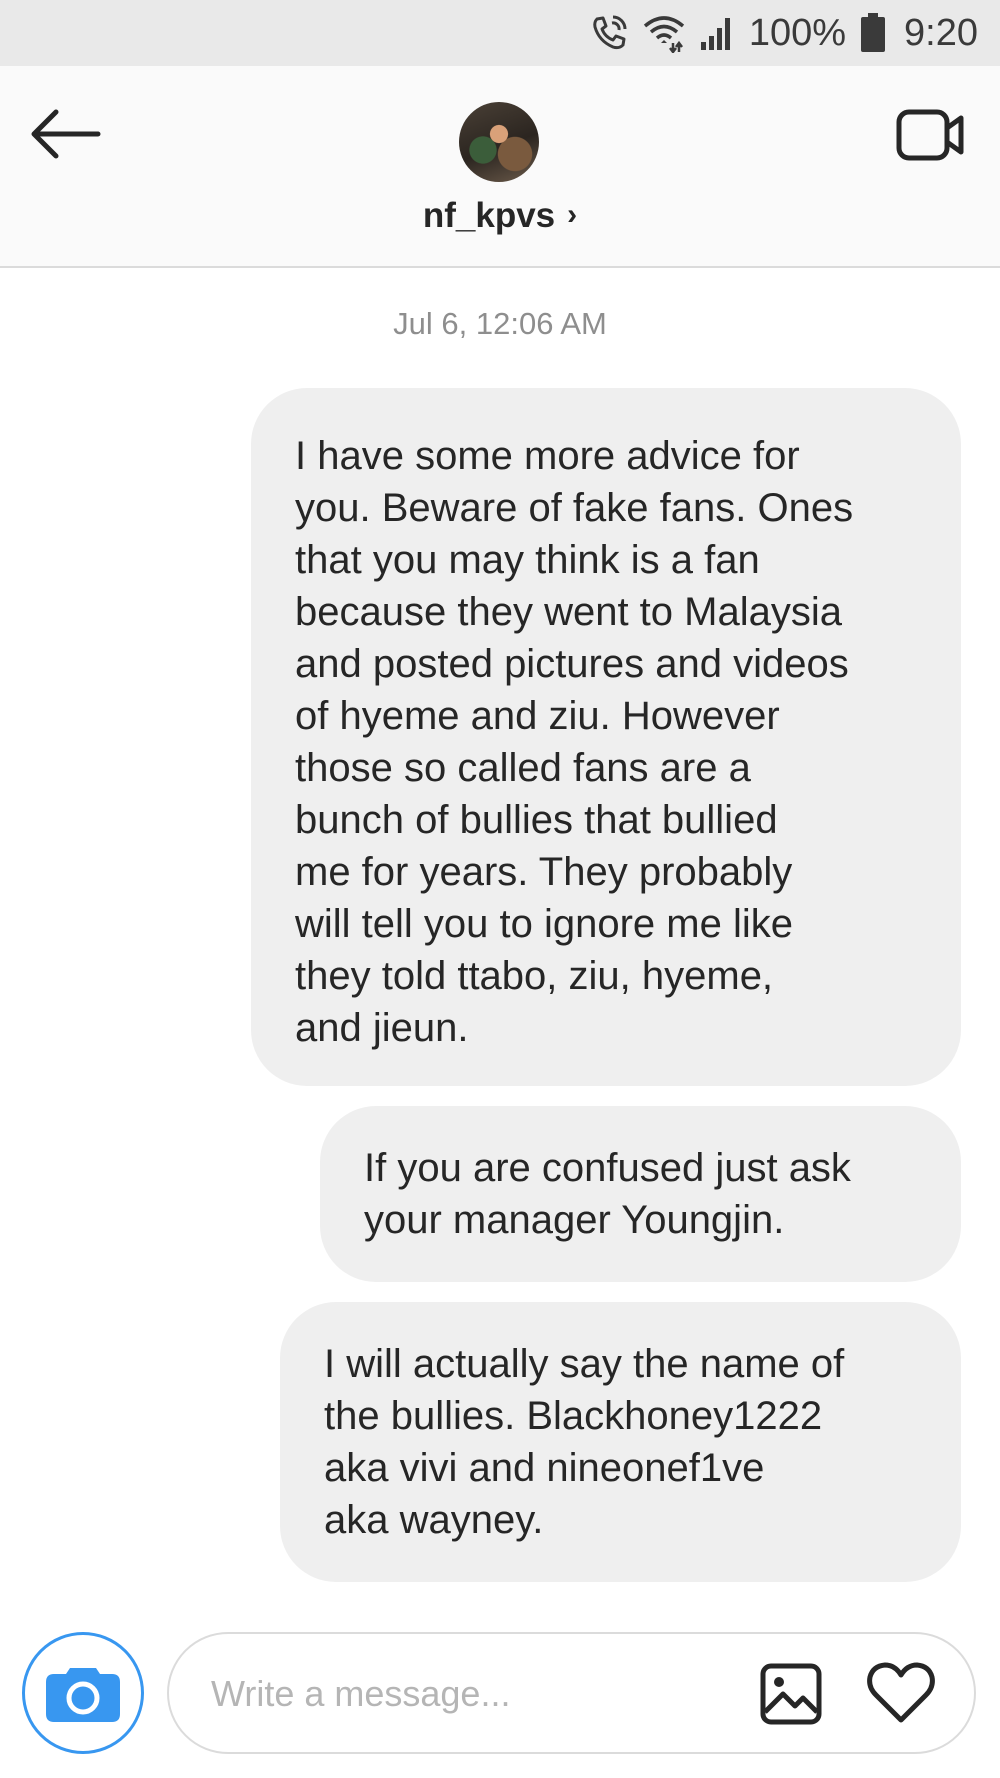 This screenshot has height=1778, width=1000. What do you see at coordinates (527, 560) in the screenshot?
I see `message-line: that you may think is a fan` at bounding box center [527, 560].